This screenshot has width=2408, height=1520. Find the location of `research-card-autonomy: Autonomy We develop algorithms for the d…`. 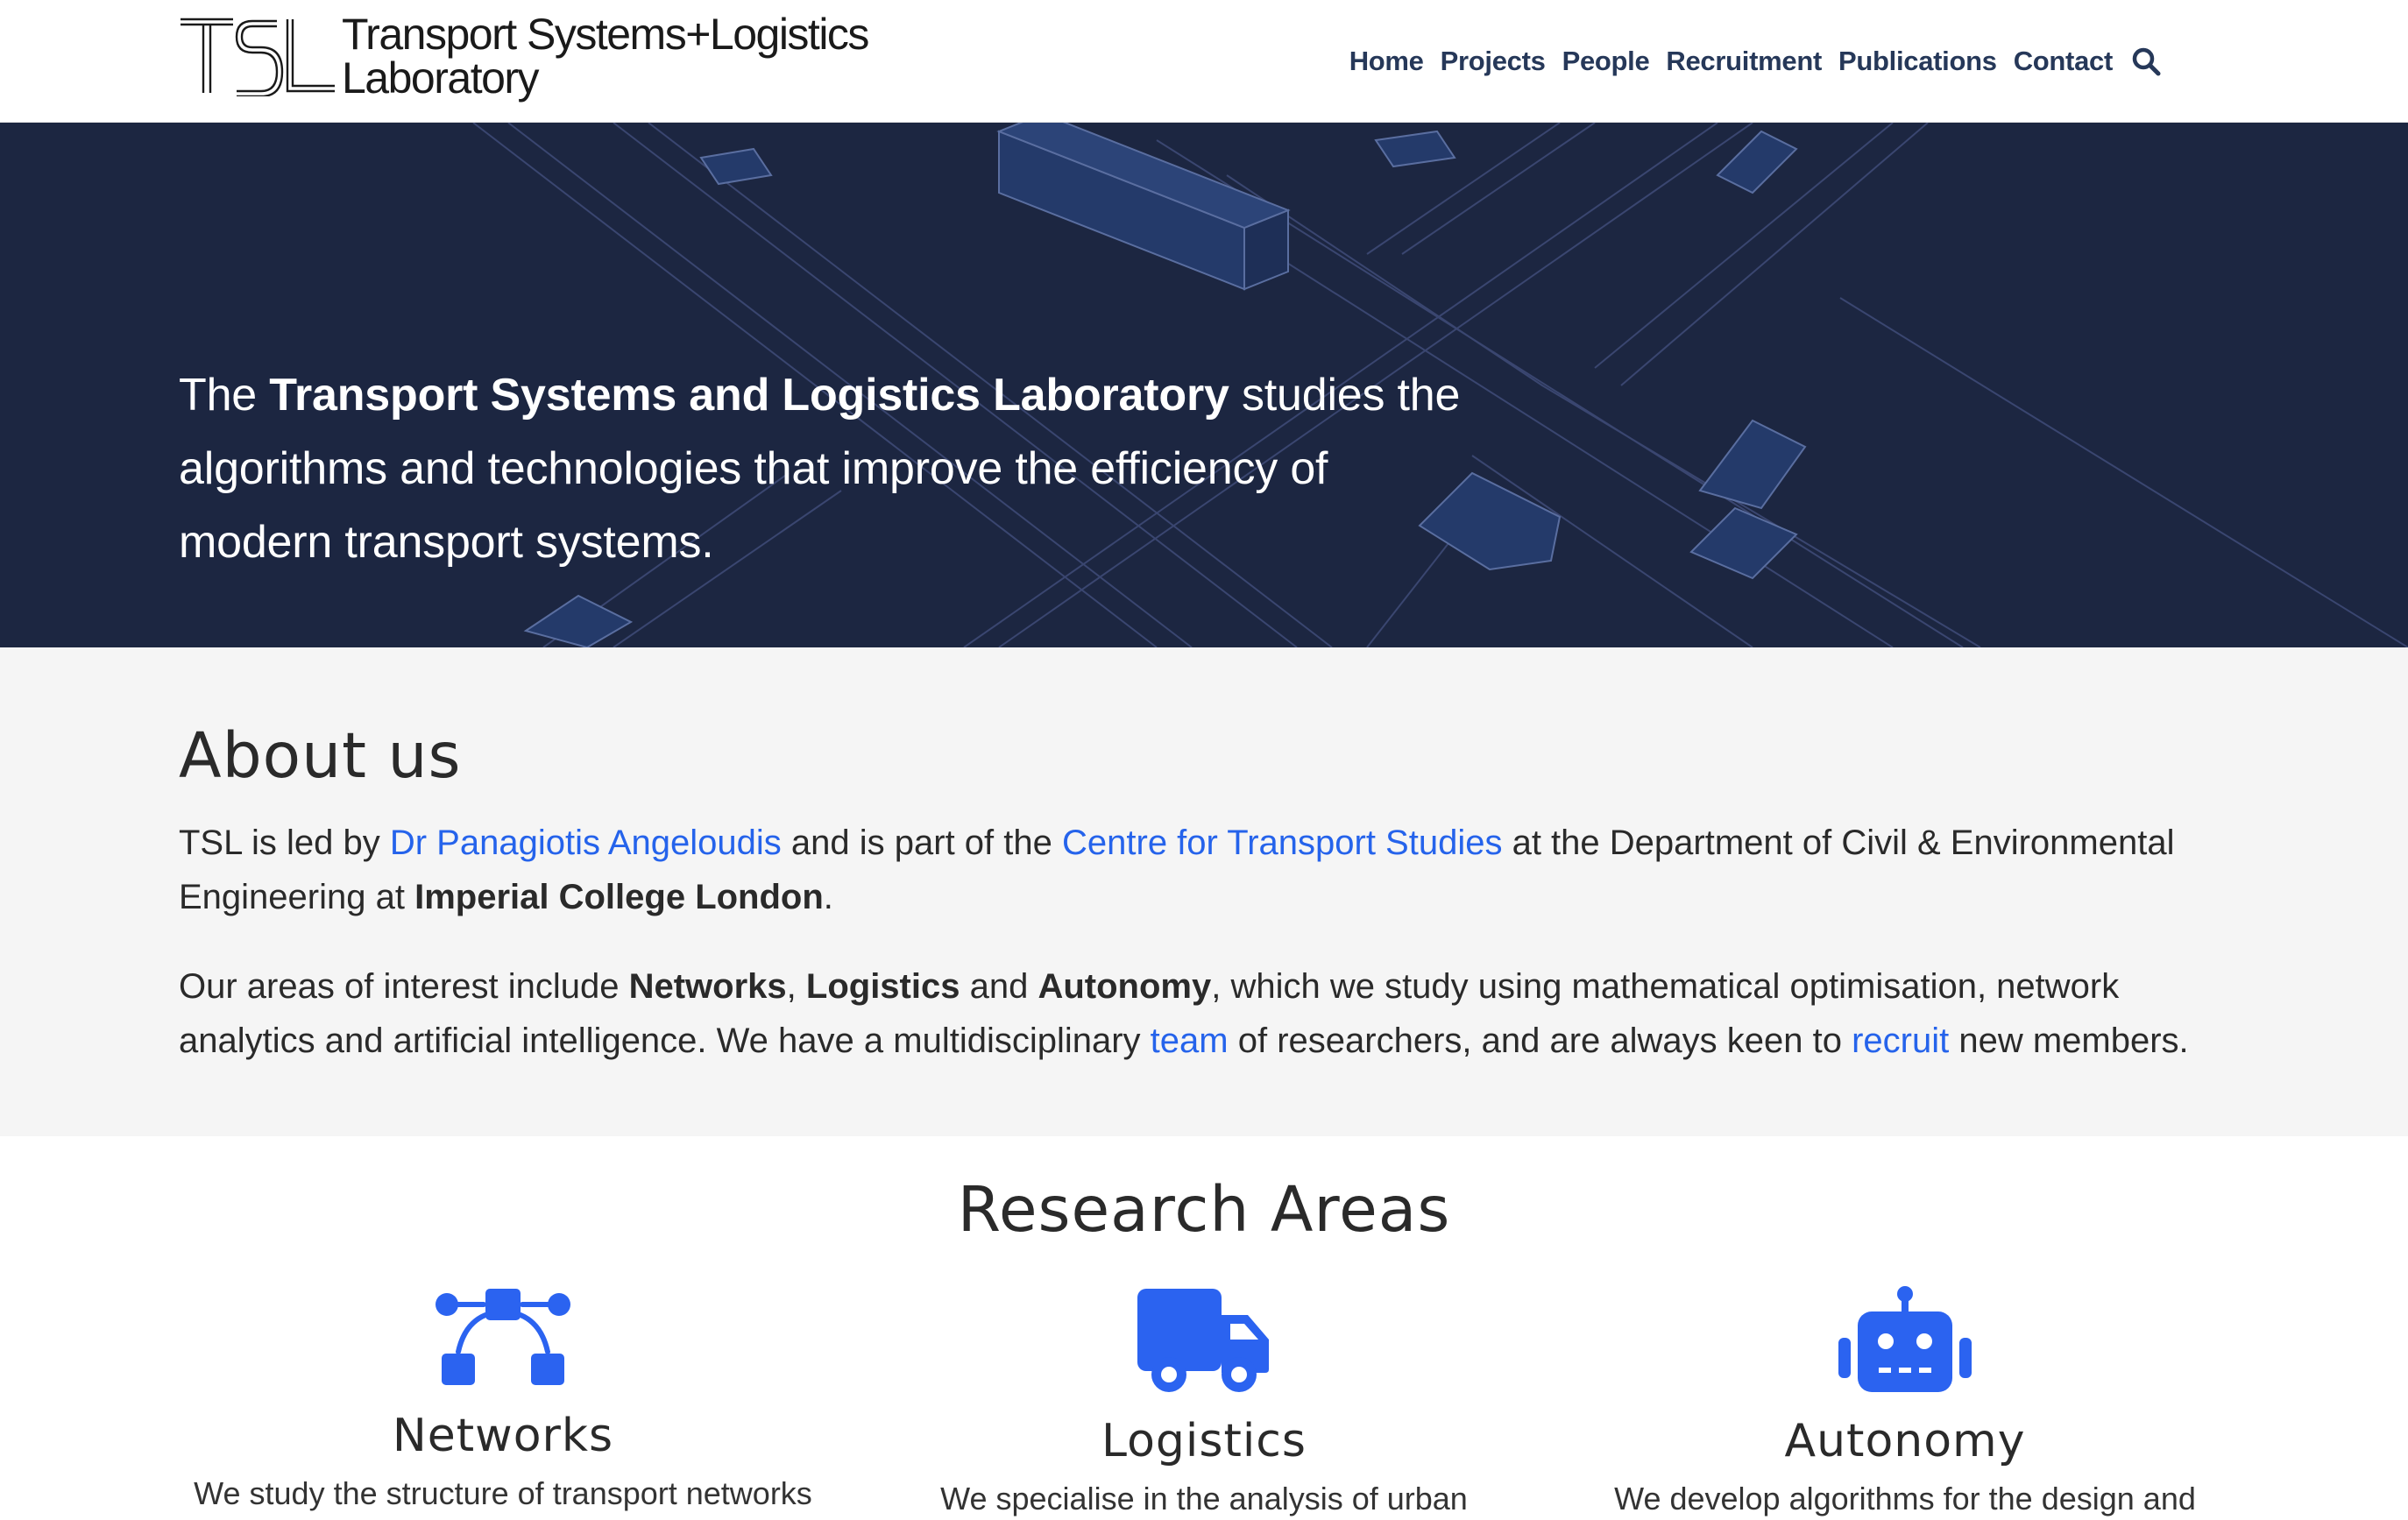

research-card-autonomy: Autonomy We develop algorithms for the d… is located at coordinates (1906, 1402).